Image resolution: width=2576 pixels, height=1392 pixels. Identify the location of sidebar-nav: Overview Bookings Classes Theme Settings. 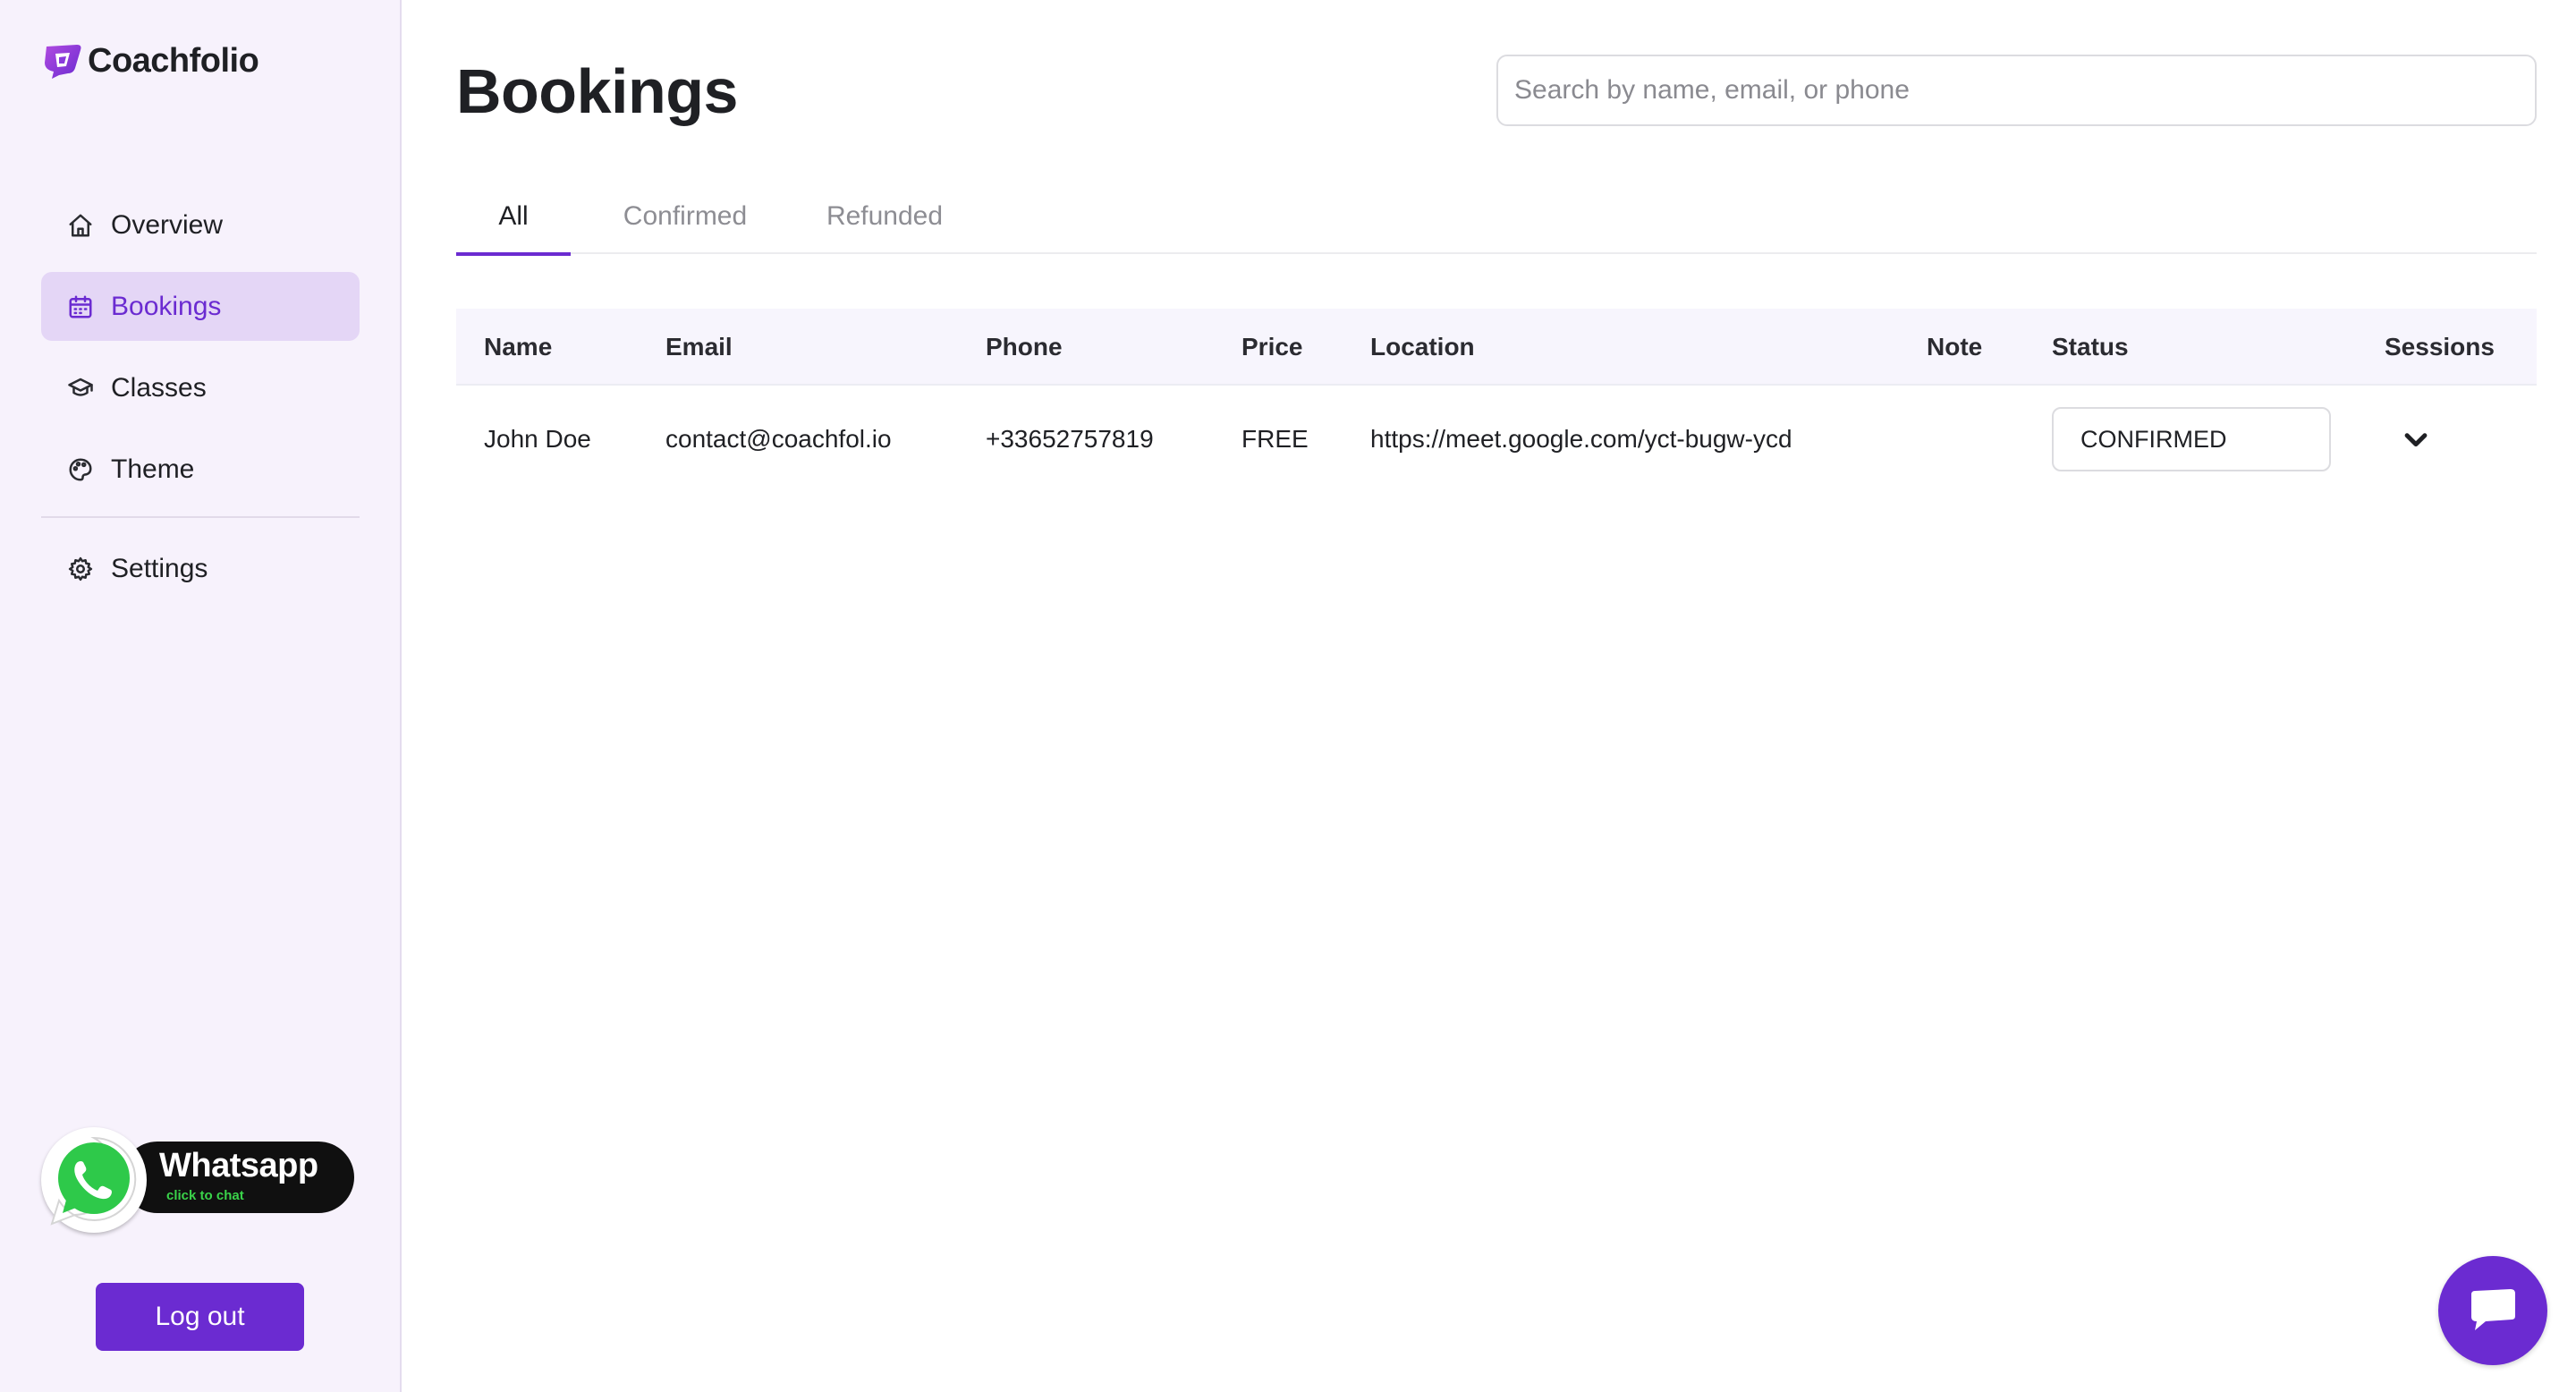
(200, 403).